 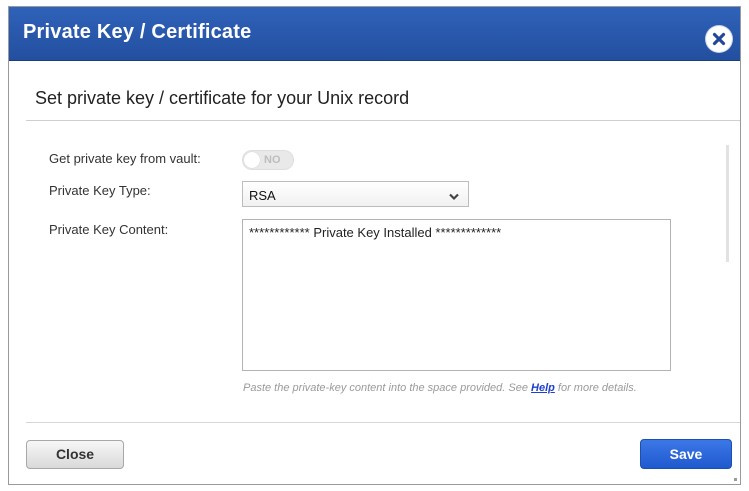 What do you see at coordinates (719, 39) in the screenshot?
I see `close-icon` at bounding box center [719, 39].